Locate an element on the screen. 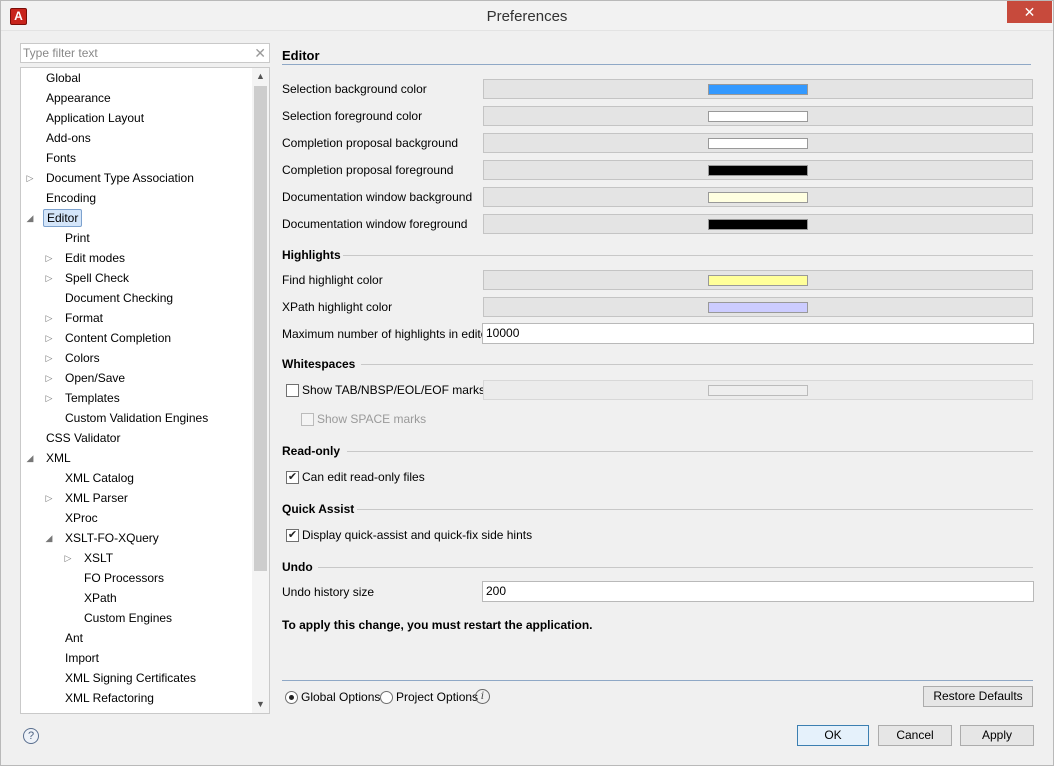 The width and height of the screenshot is (1054, 766). can-edit-readonly-checkbox: ✔ is located at coordinates (292, 477).